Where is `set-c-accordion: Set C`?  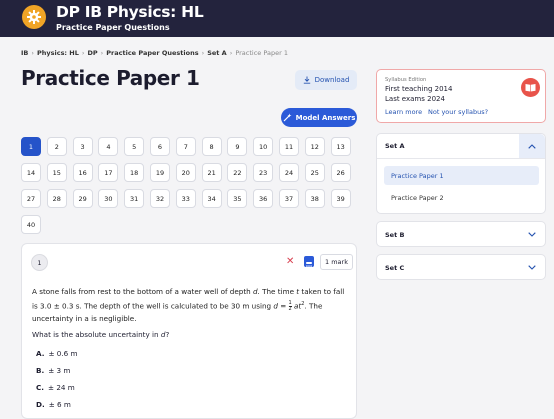
set-c-accordion: Set C is located at coordinates (461, 267).